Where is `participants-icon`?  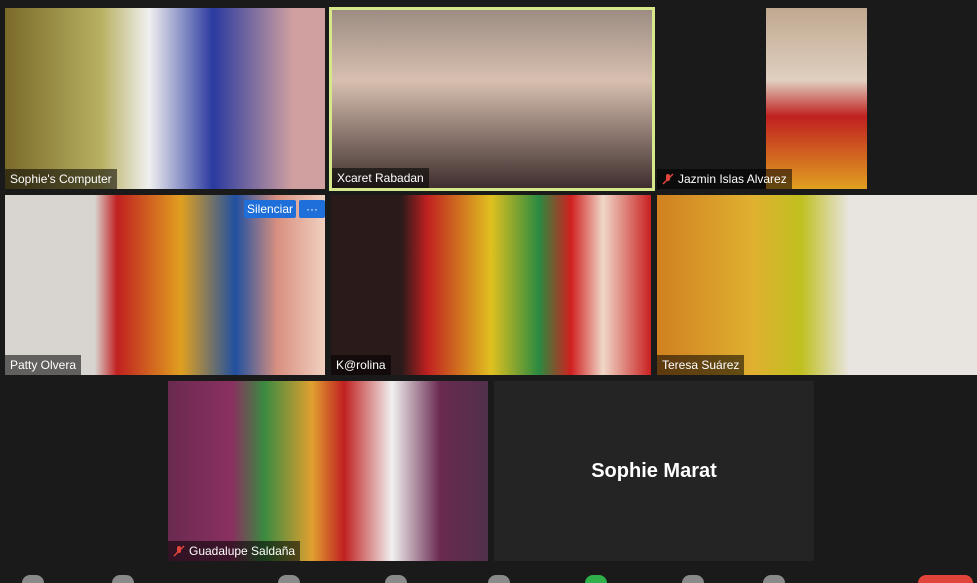
participants-icon is located at coordinates (396, 579).